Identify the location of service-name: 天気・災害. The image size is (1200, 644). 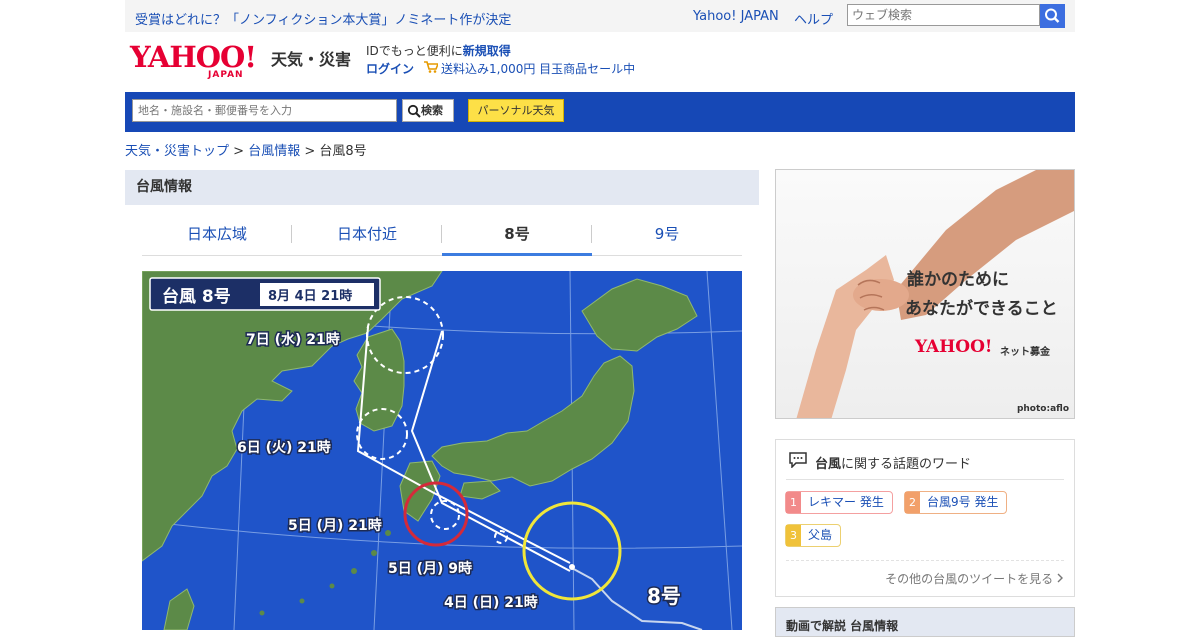
(311, 59).